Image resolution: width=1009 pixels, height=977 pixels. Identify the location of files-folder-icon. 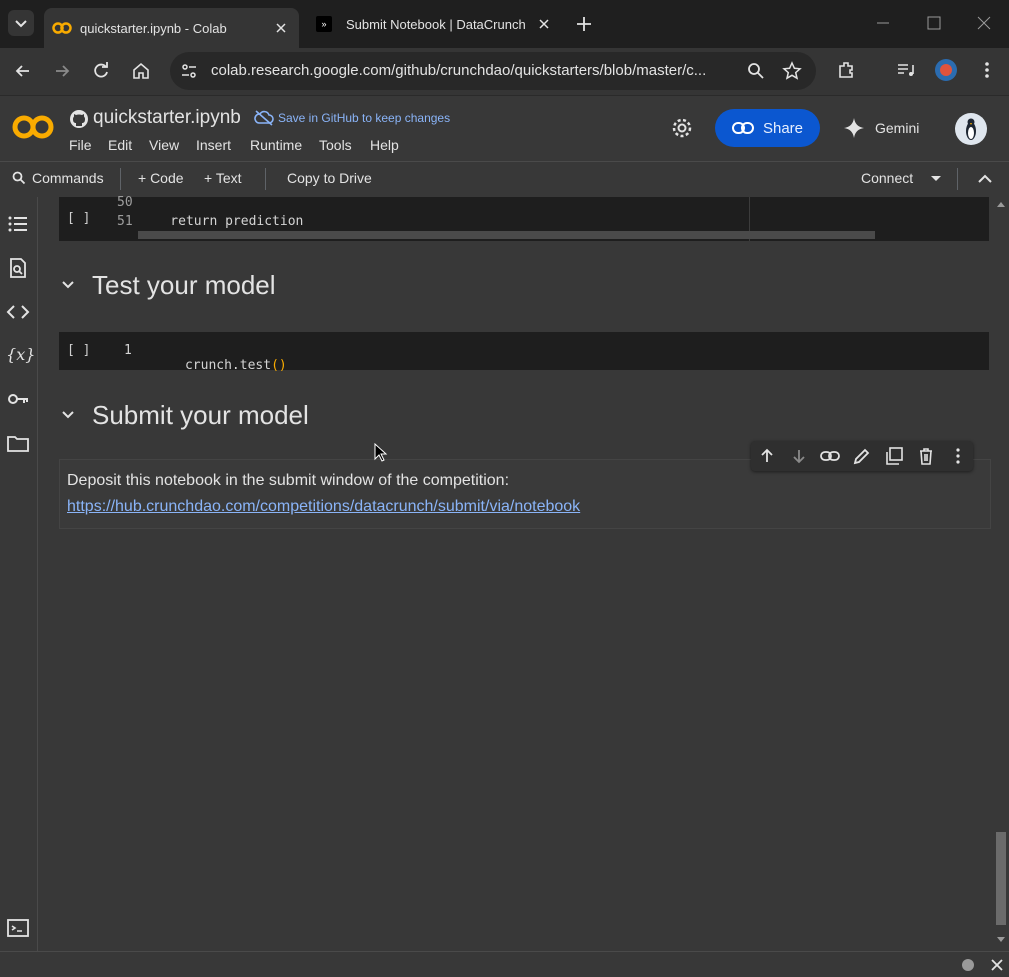
(18, 443).